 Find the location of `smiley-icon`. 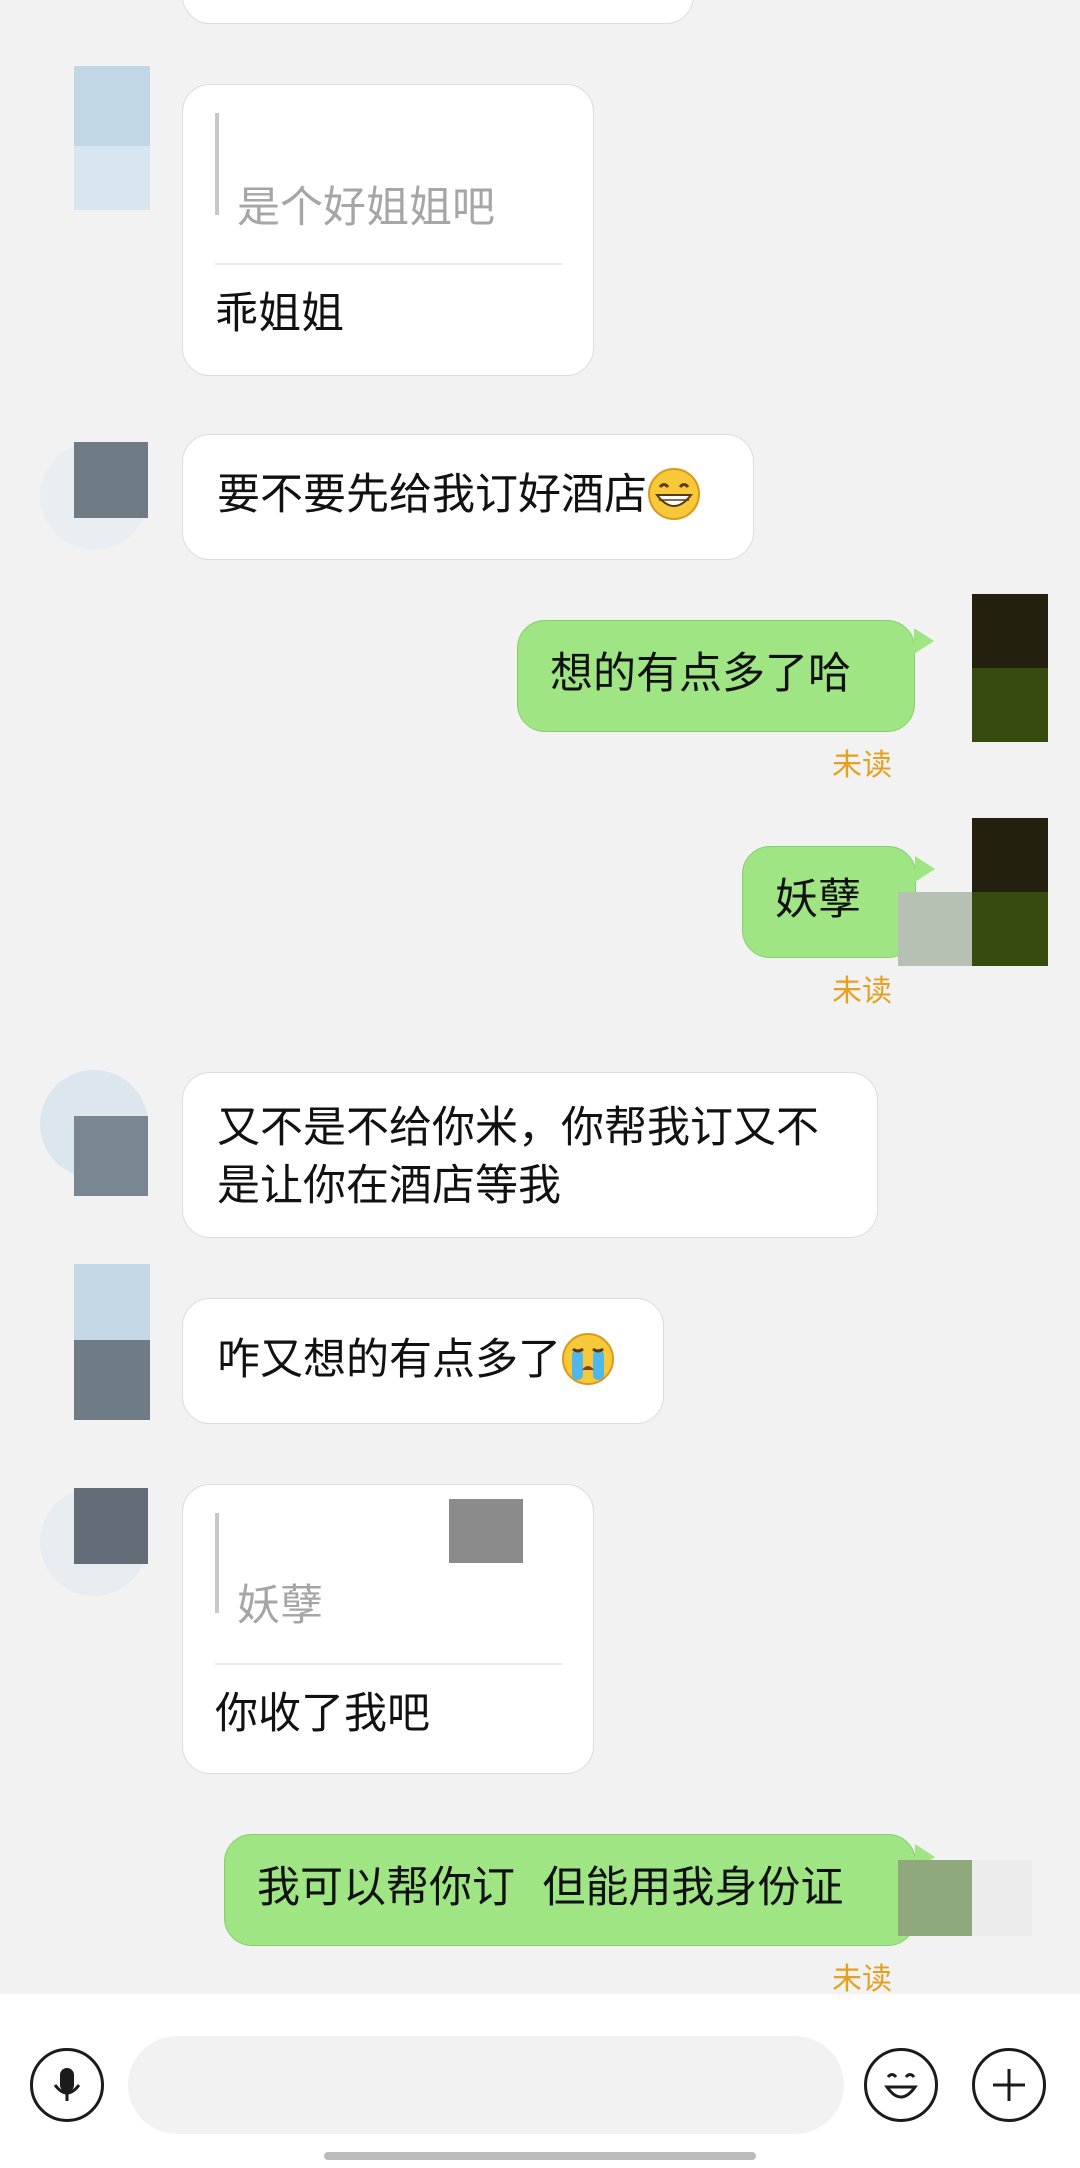

smiley-icon is located at coordinates (901, 2086).